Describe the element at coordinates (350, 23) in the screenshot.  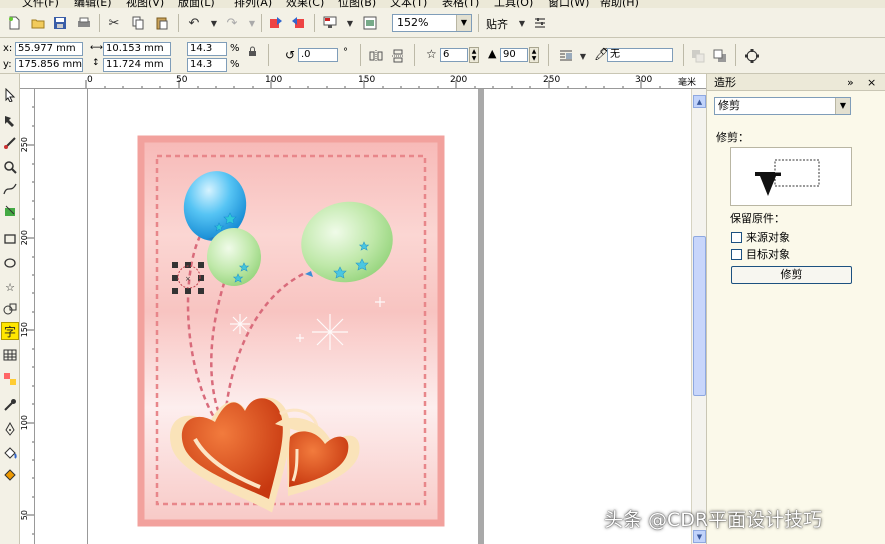
I see `launcher-dropdown-icon: ▼` at that location.